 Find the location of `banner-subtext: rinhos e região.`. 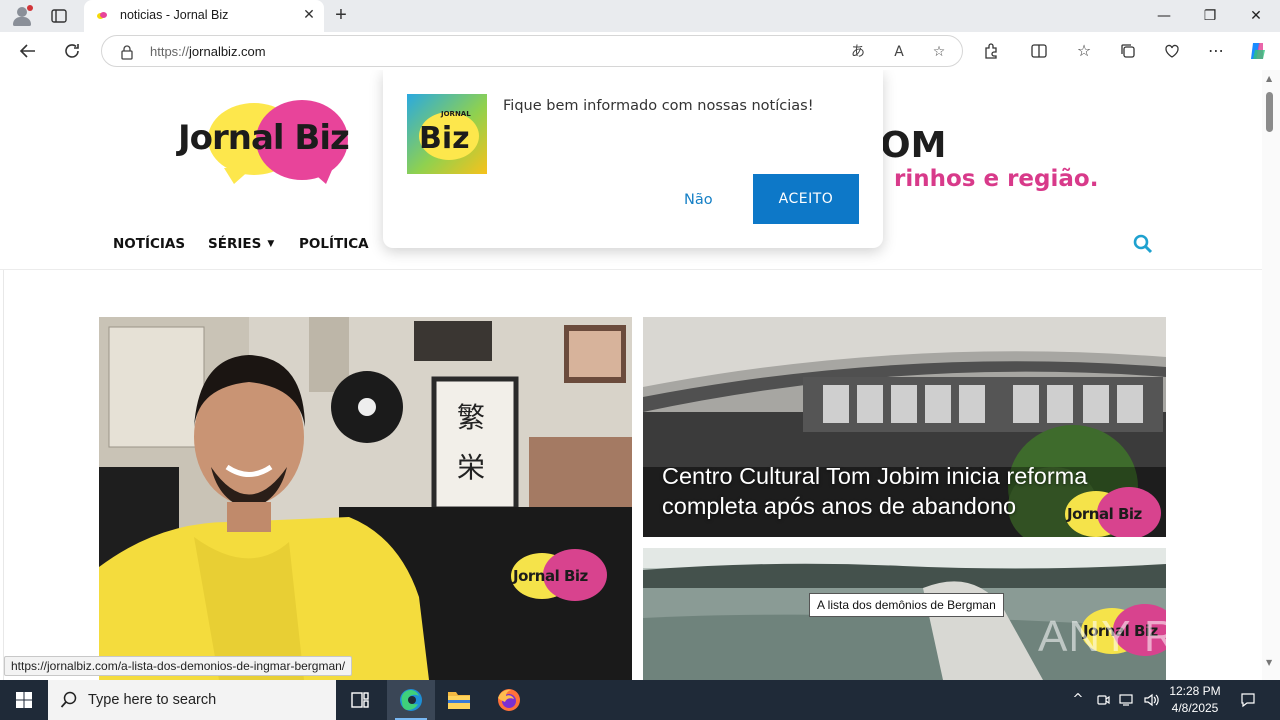

banner-subtext: rinhos e região. is located at coordinates (996, 179).